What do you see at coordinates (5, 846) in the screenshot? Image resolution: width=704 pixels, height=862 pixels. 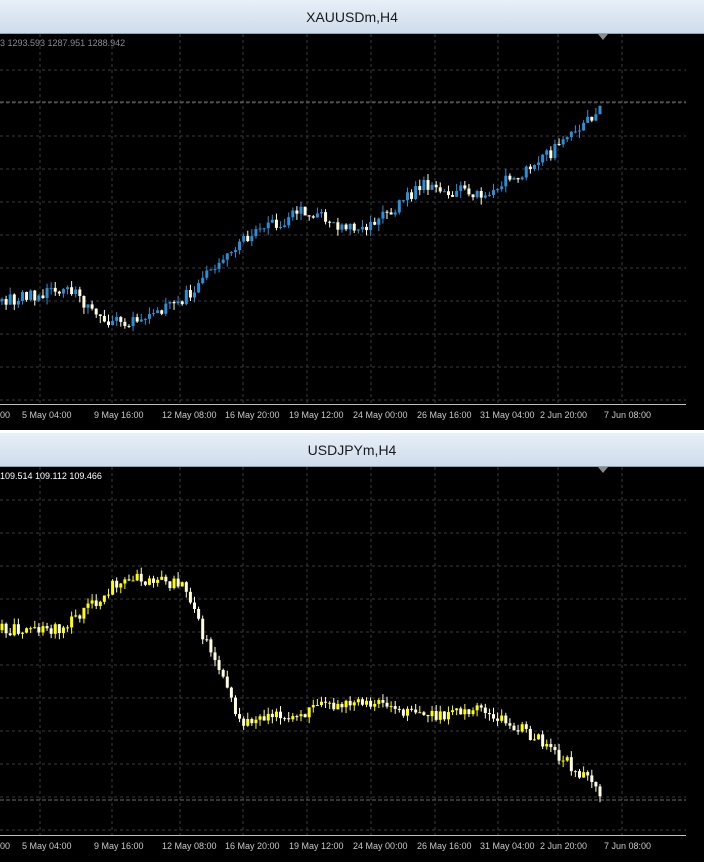 I see `x-tick-label: 00` at bounding box center [5, 846].